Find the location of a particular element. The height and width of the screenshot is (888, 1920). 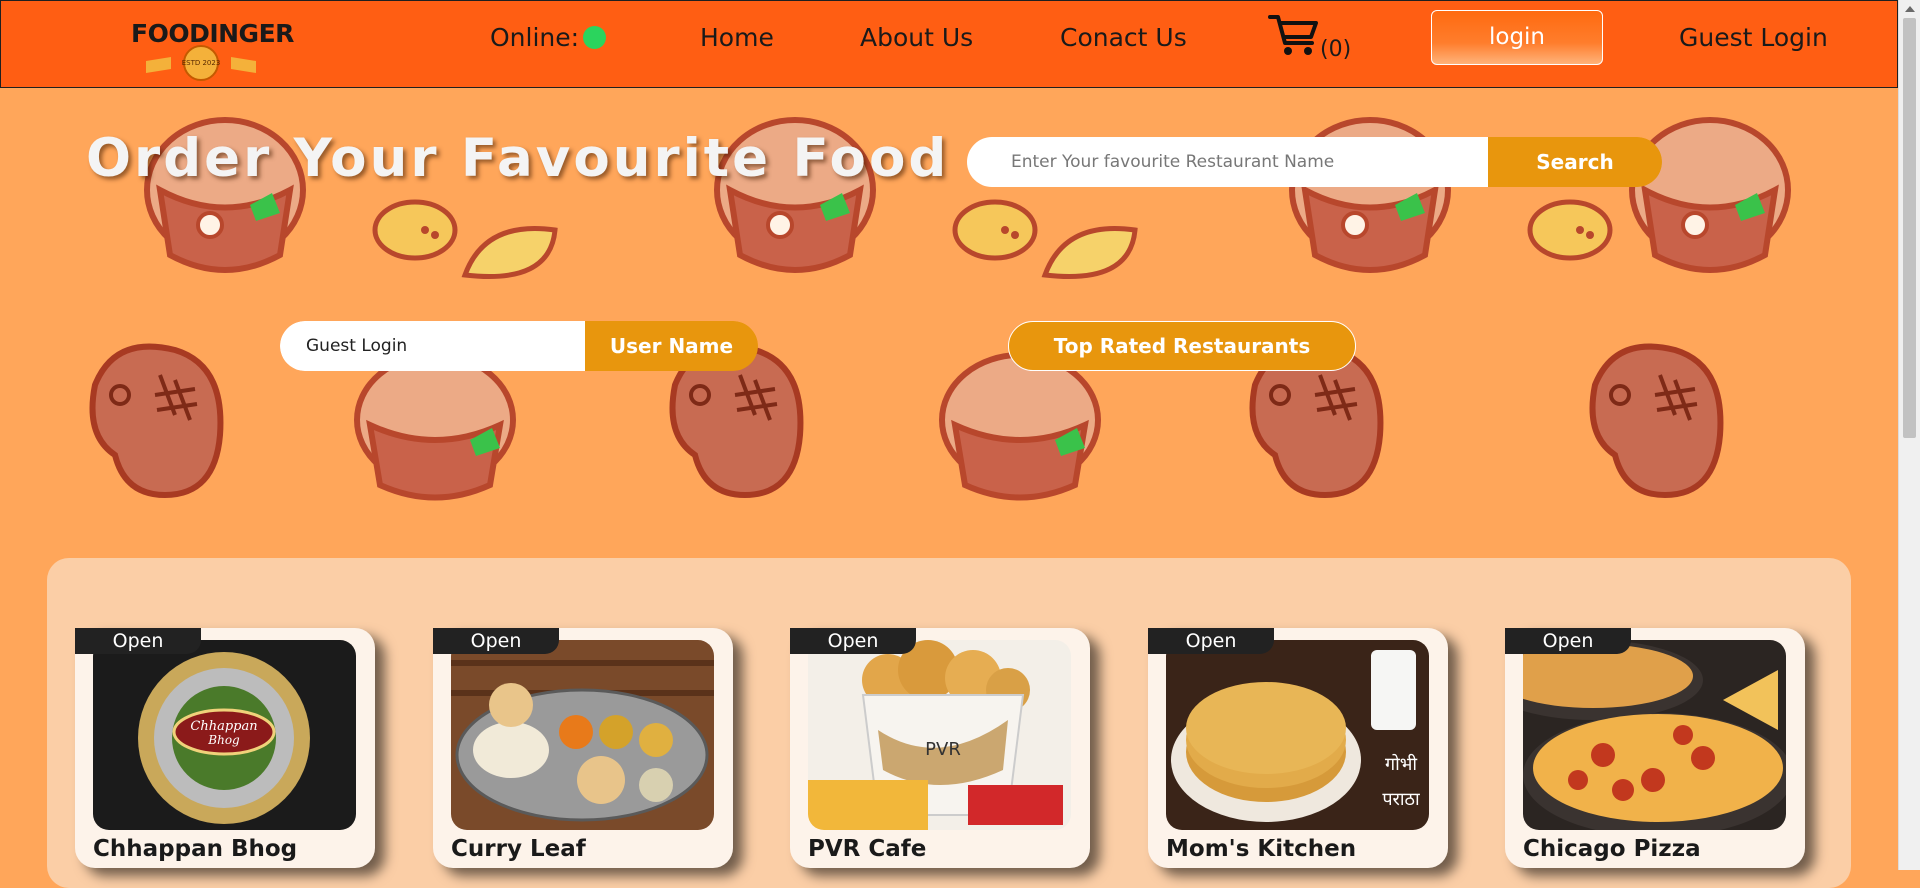

pizza-image is located at coordinates (1654, 735).